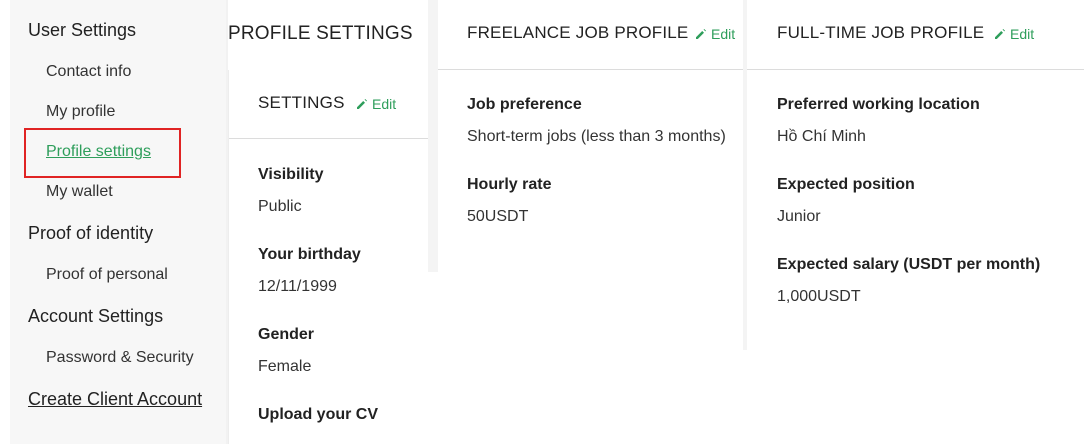  Describe the element at coordinates (120, 358) in the screenshot. I see `sidebar-item-password-security: Password & Security` at that location.